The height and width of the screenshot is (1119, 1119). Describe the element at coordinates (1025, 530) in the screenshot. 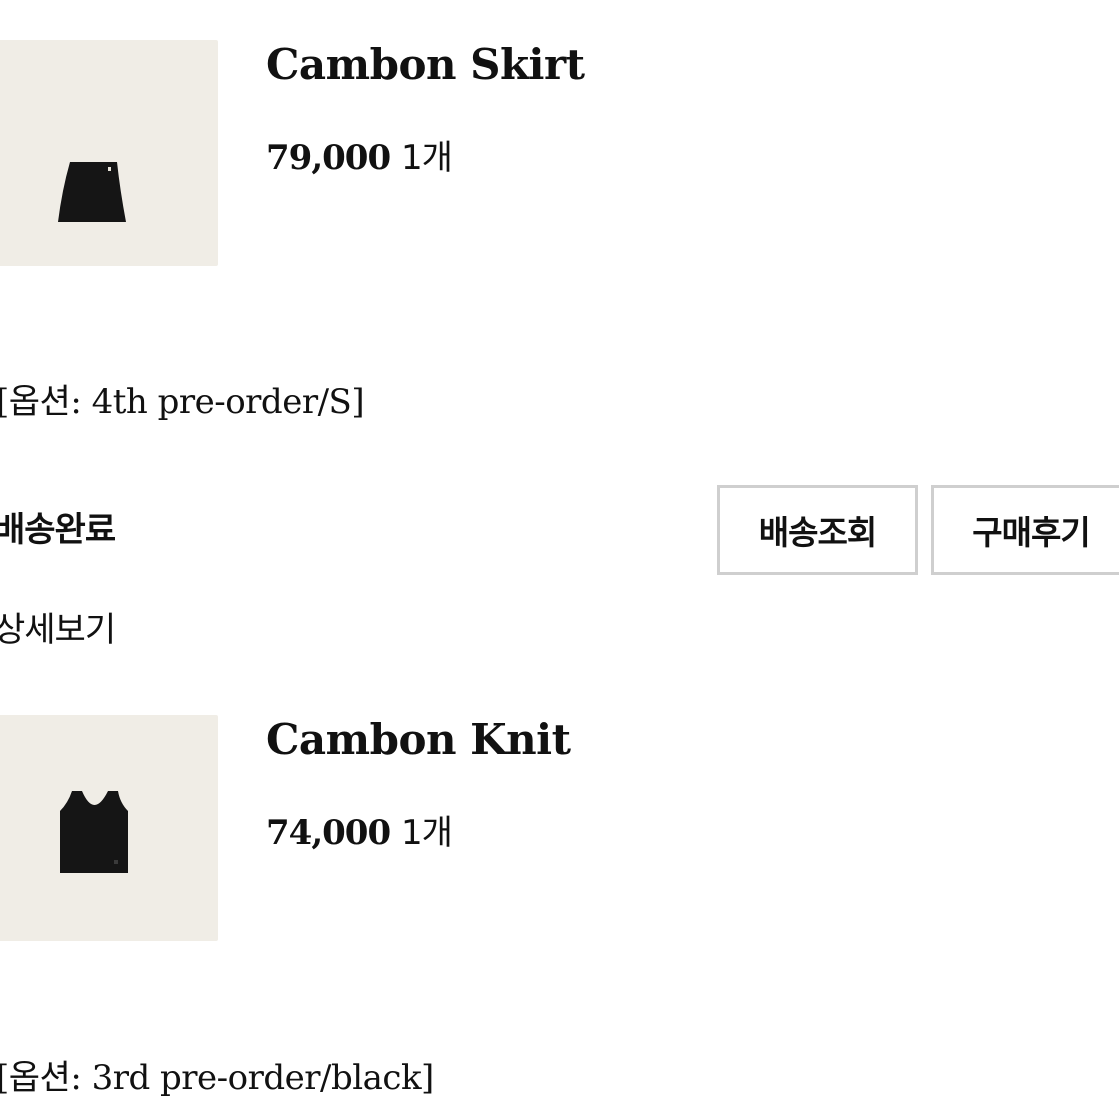

I see `write-review-button: 구매후기` at that location.